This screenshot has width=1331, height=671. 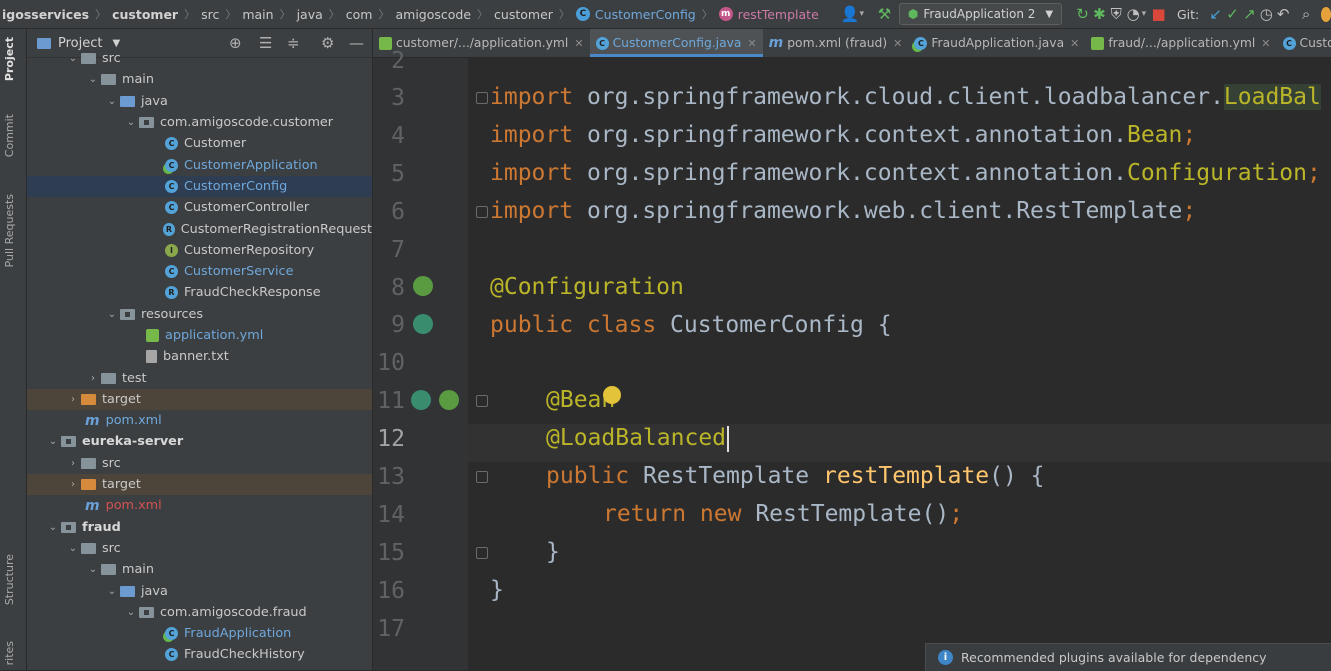 What do you see at coordinates (257, 14) in the screenshot?
I see `breadcrumb-main: main` at bounding box center [257, 14].